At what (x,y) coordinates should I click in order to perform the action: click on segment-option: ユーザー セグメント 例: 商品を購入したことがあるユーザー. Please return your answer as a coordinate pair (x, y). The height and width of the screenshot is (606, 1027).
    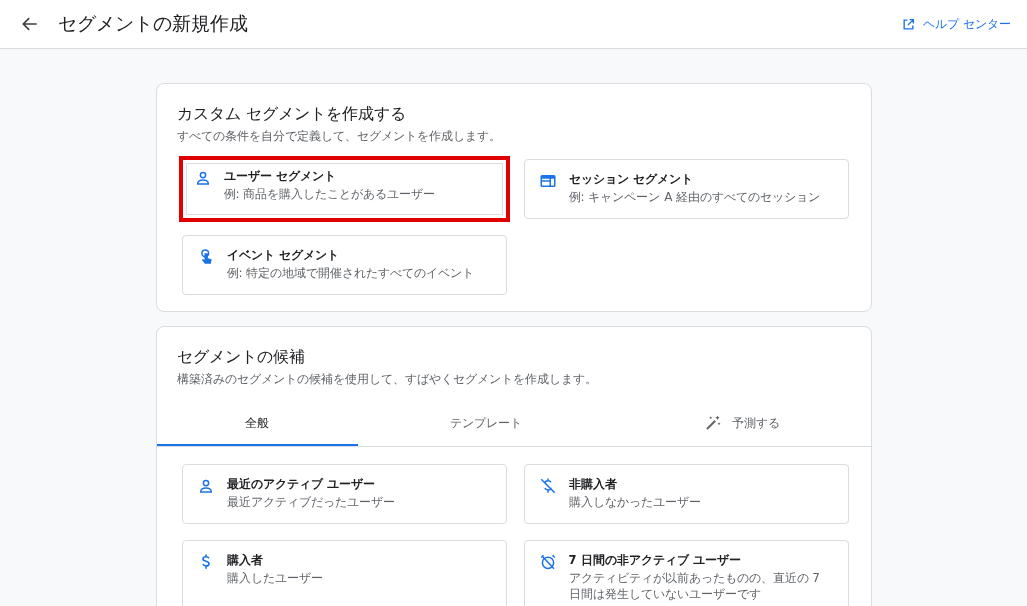
    Looking at the image, I should click on (344, 189).